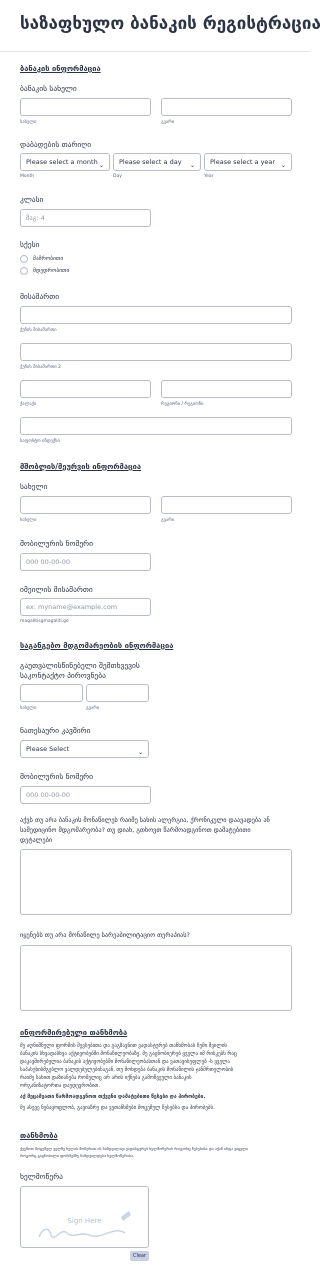  I want to click on parent-first-name-input, so click(85, 505).